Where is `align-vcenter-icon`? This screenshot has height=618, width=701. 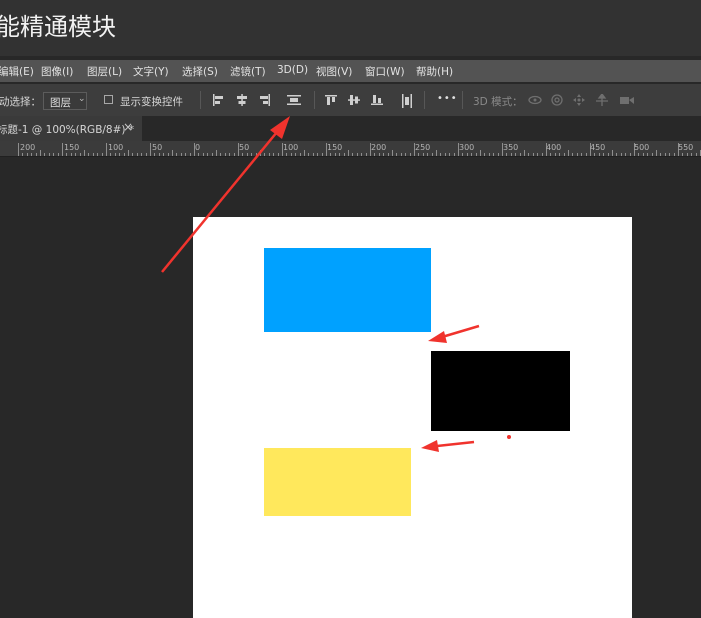
align-vcenter-icon is located at coordinates (354, 100).